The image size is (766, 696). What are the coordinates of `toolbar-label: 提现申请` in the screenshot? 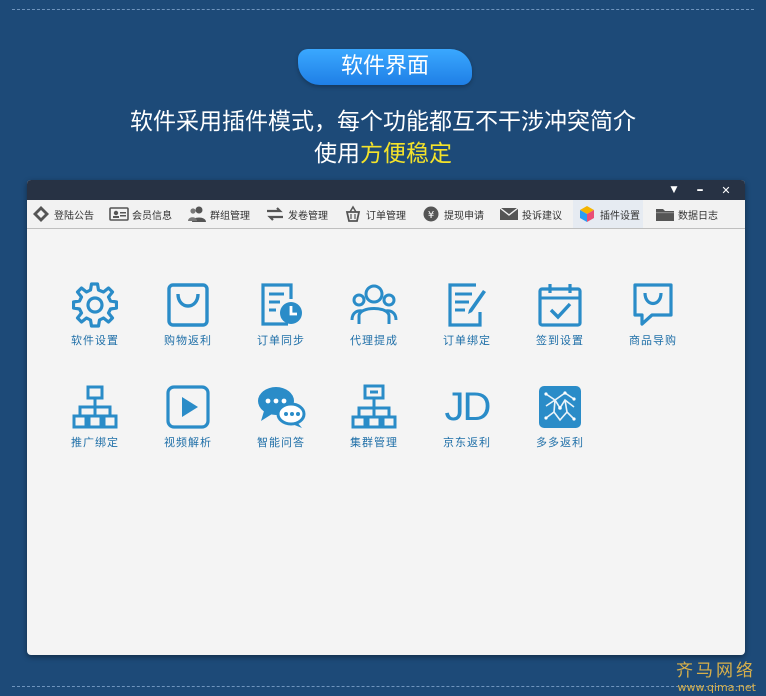 It's located at (464, 216).